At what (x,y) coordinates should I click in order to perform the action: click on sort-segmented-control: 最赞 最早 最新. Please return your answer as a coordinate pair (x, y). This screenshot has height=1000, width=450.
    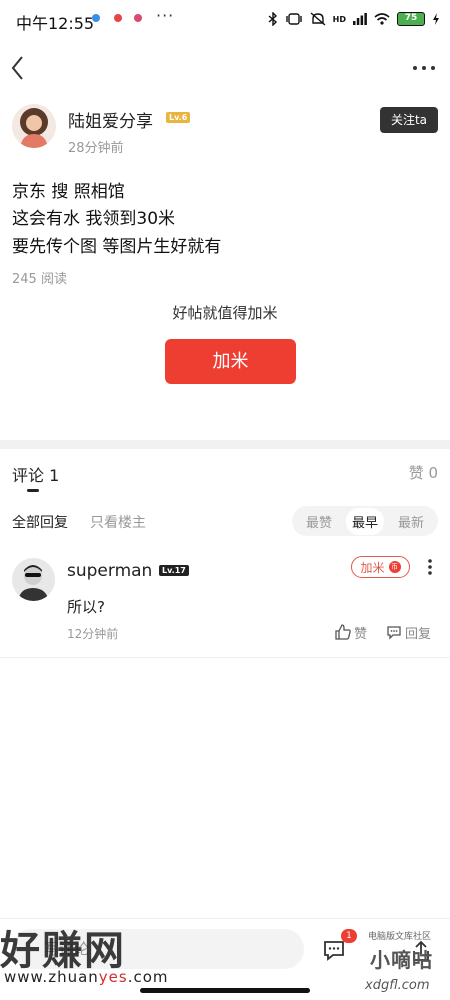
    Looking at the image, I should click on (365, 521).